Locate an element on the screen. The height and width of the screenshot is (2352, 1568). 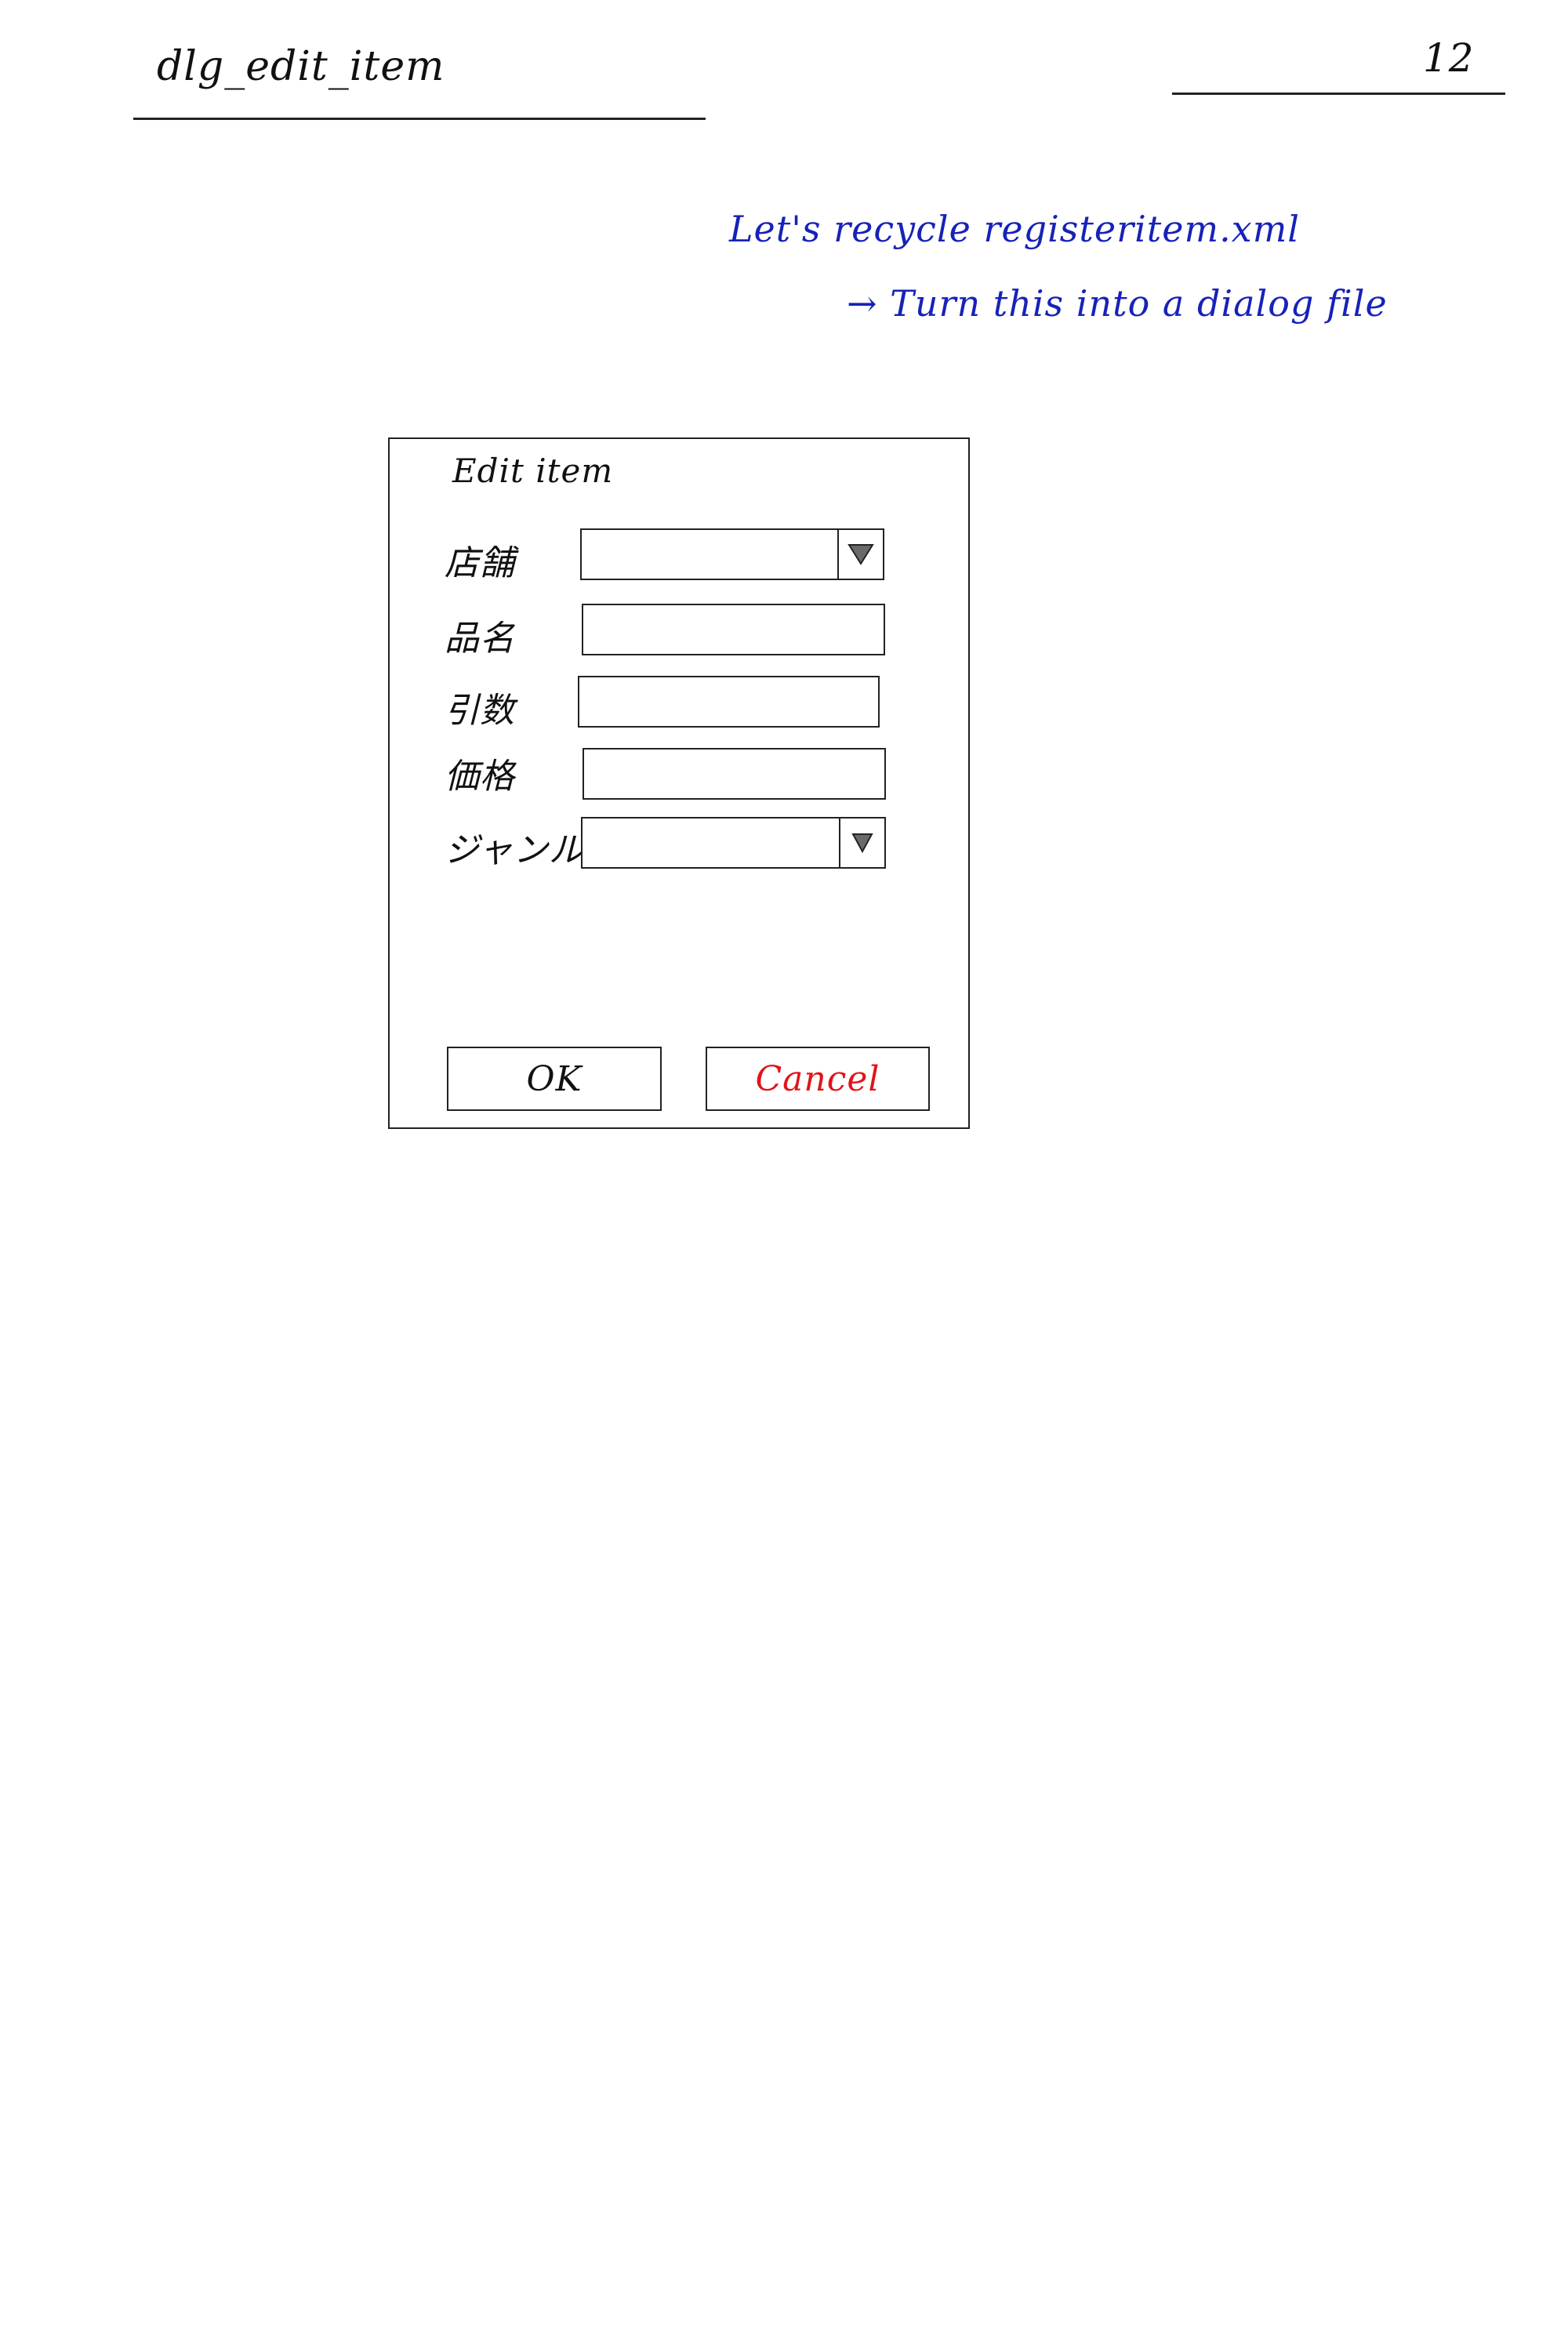
price-input is located at coordinates (734, 774).